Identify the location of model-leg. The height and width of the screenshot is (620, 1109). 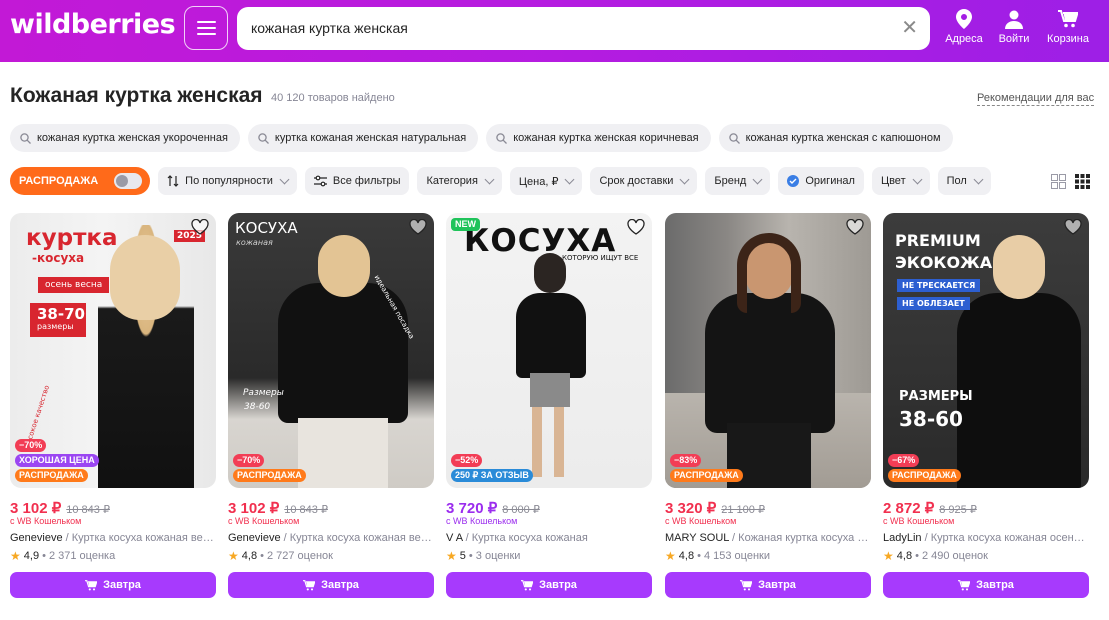
(537, 442).